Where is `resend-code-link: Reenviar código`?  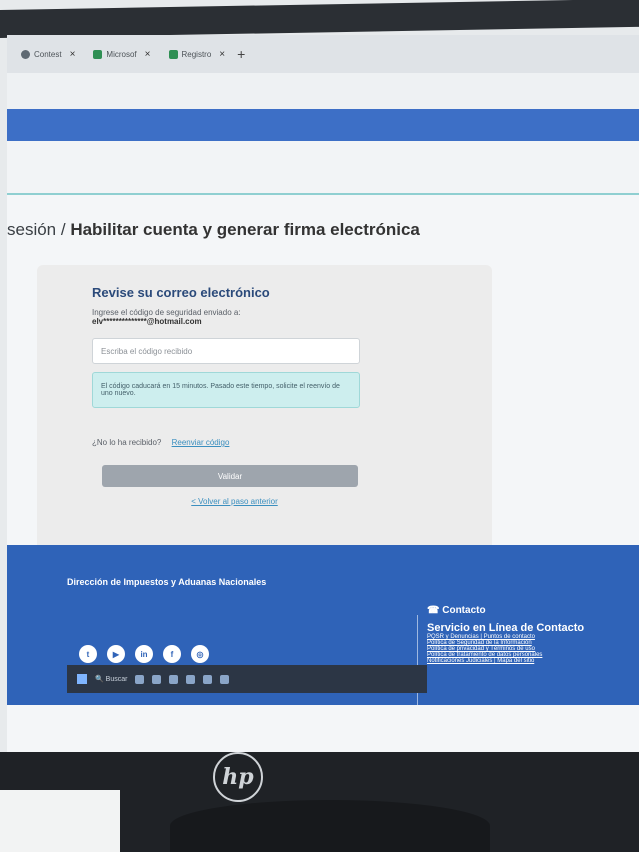 resend-code-link: Reenviar código is located at coordinates (201, 442).